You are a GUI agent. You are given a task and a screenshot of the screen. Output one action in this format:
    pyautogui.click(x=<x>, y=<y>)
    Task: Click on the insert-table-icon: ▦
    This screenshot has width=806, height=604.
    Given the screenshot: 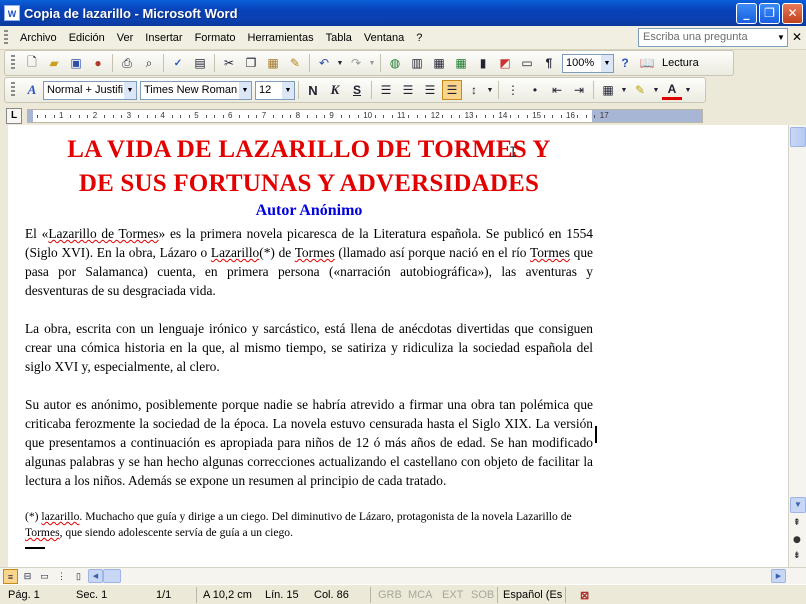 What is the action you would take?
    pyautogui.click(x=439, y=63)
    